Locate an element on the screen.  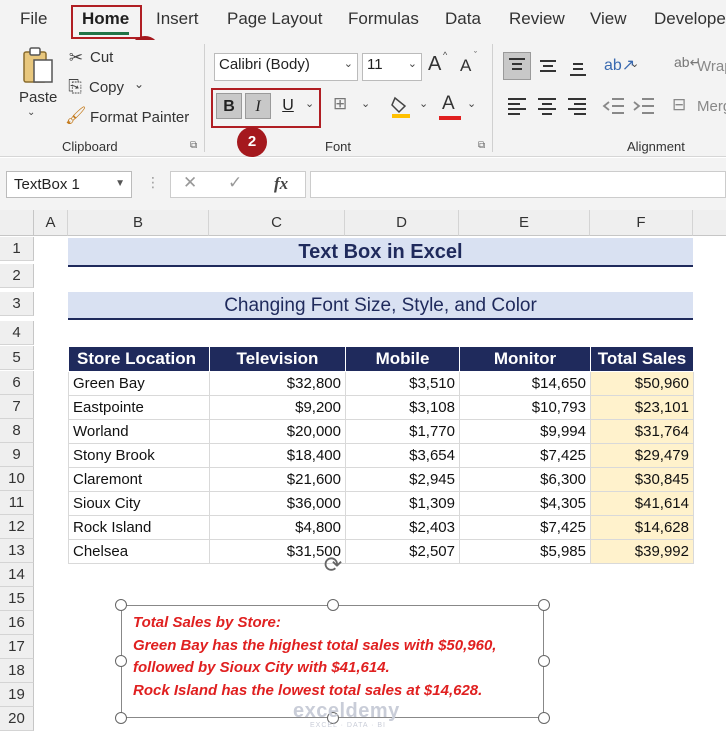
tab-page-layout: Page Layout is located at coordinates (274, 19).